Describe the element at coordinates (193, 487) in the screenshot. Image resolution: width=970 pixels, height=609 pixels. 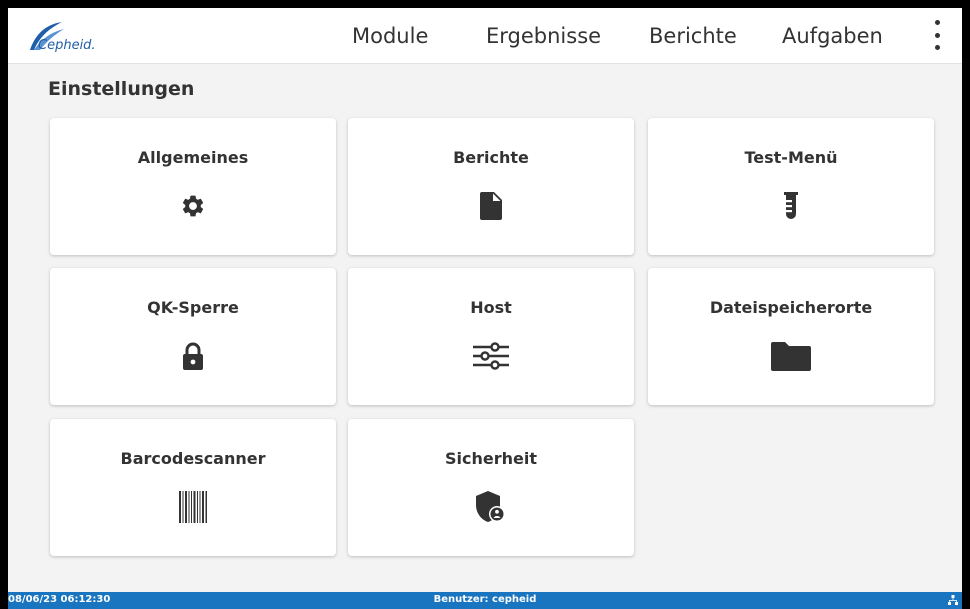
I see `tile-barcodescanner: Barcodescanner` at that location.